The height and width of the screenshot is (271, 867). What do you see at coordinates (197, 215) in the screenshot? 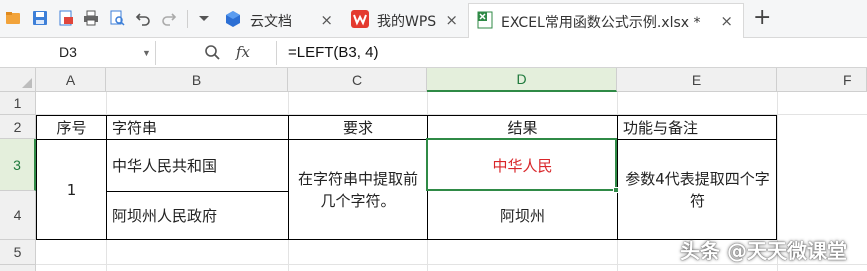
I see `cell-b4: 阿坝州人民政府` at bounding box center [197, 215].